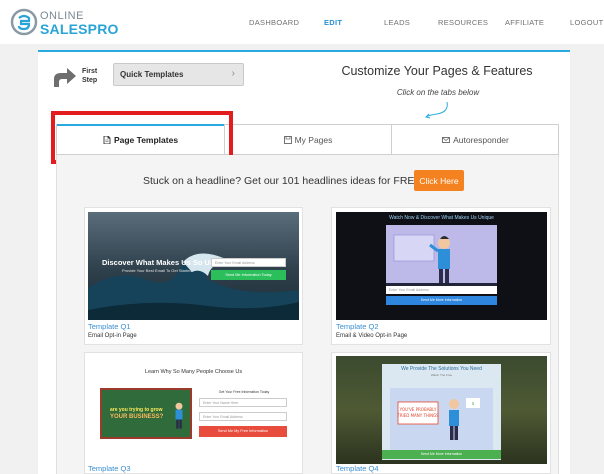 This screenshot has height=474, width=604. What do you see at coordinates (157, 270) in the screenshot?
I see `q1-subtext: Provide Your Best Email To Get Started` at bounding box center [157, 270].